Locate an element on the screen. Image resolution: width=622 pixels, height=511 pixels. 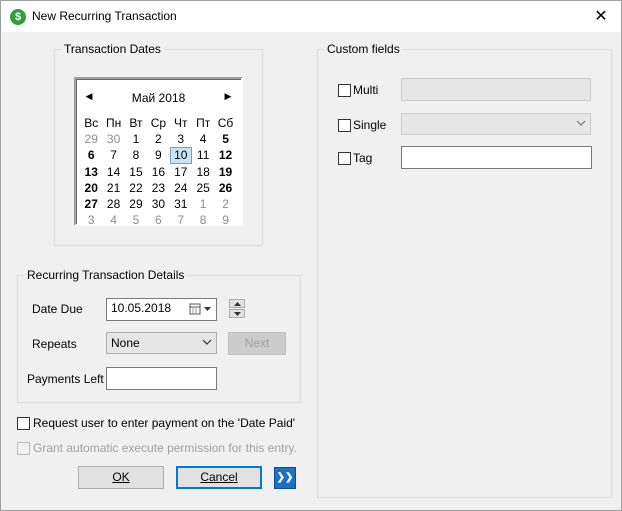
transaction-dates-title: Transaction Dates is located at coordinates (112, 49).